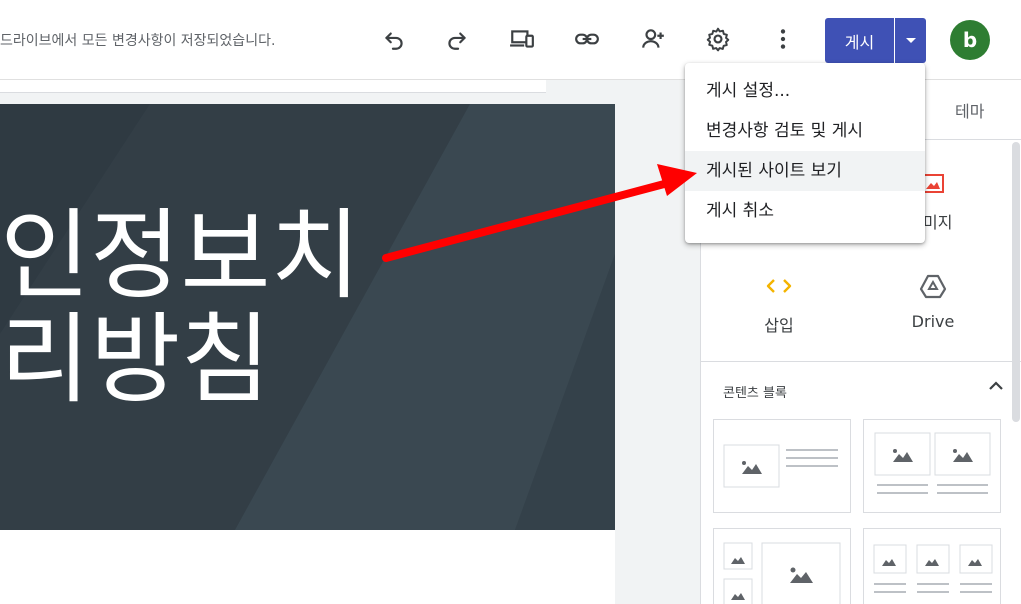 This screenshot has width=1021, height=604. I want to click on content-block-two-images, so click(932, 466).